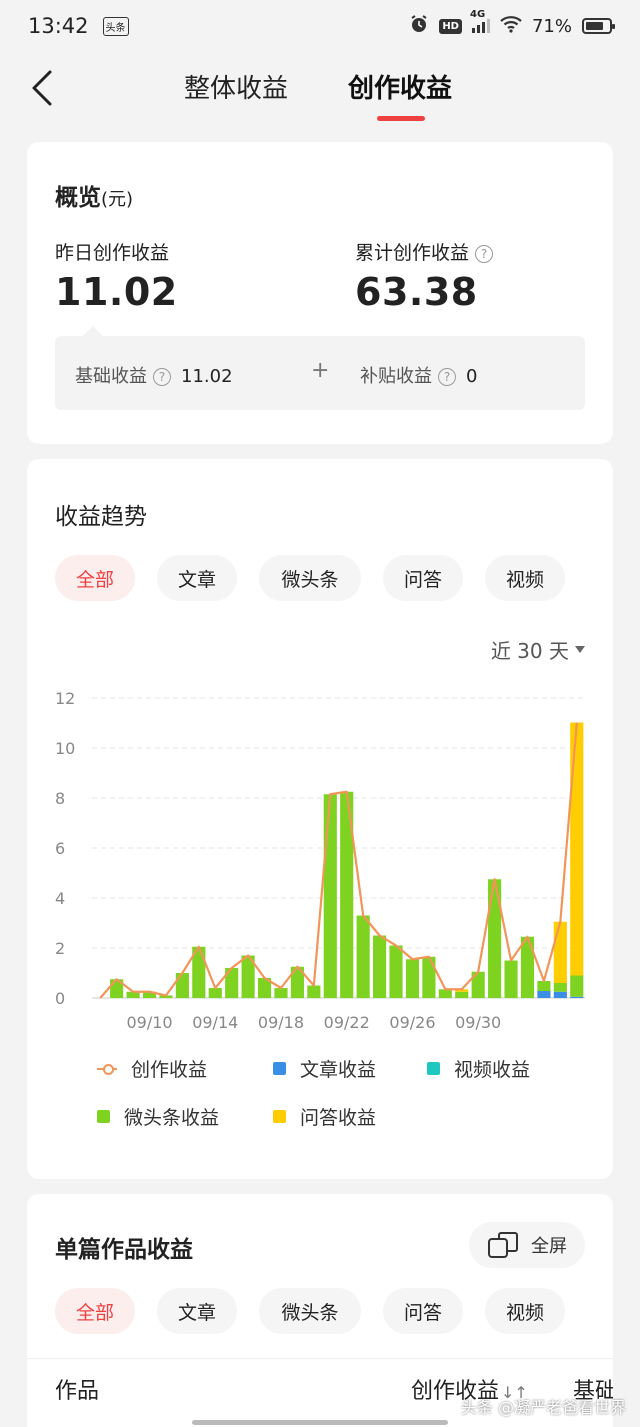 This screenshot has width=640, height=1427. I want to click on hd-icon: HD, so click(450, 26).